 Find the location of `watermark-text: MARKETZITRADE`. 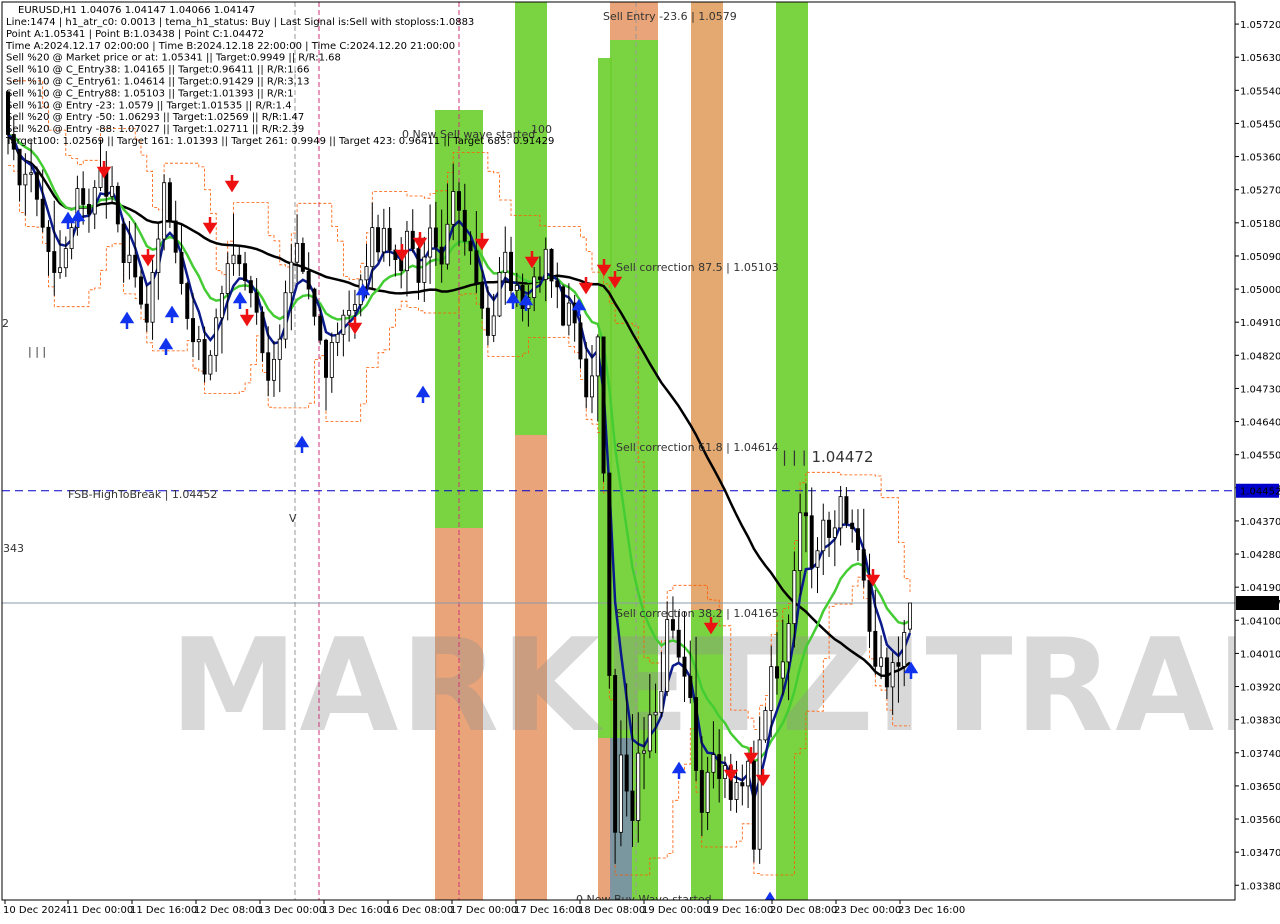

watermark-text: MARKETZITRADE is located at coordinates (725, 686).